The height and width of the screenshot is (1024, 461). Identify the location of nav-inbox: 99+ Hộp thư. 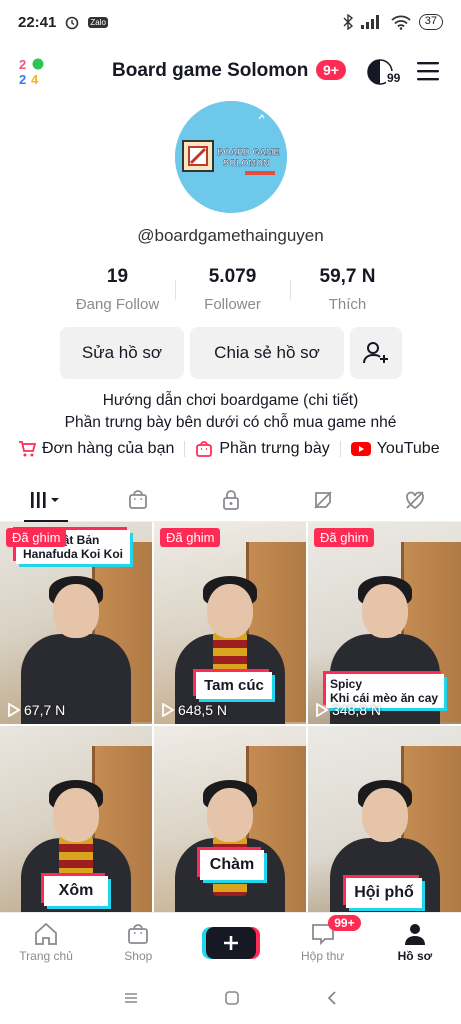
(323, 942).